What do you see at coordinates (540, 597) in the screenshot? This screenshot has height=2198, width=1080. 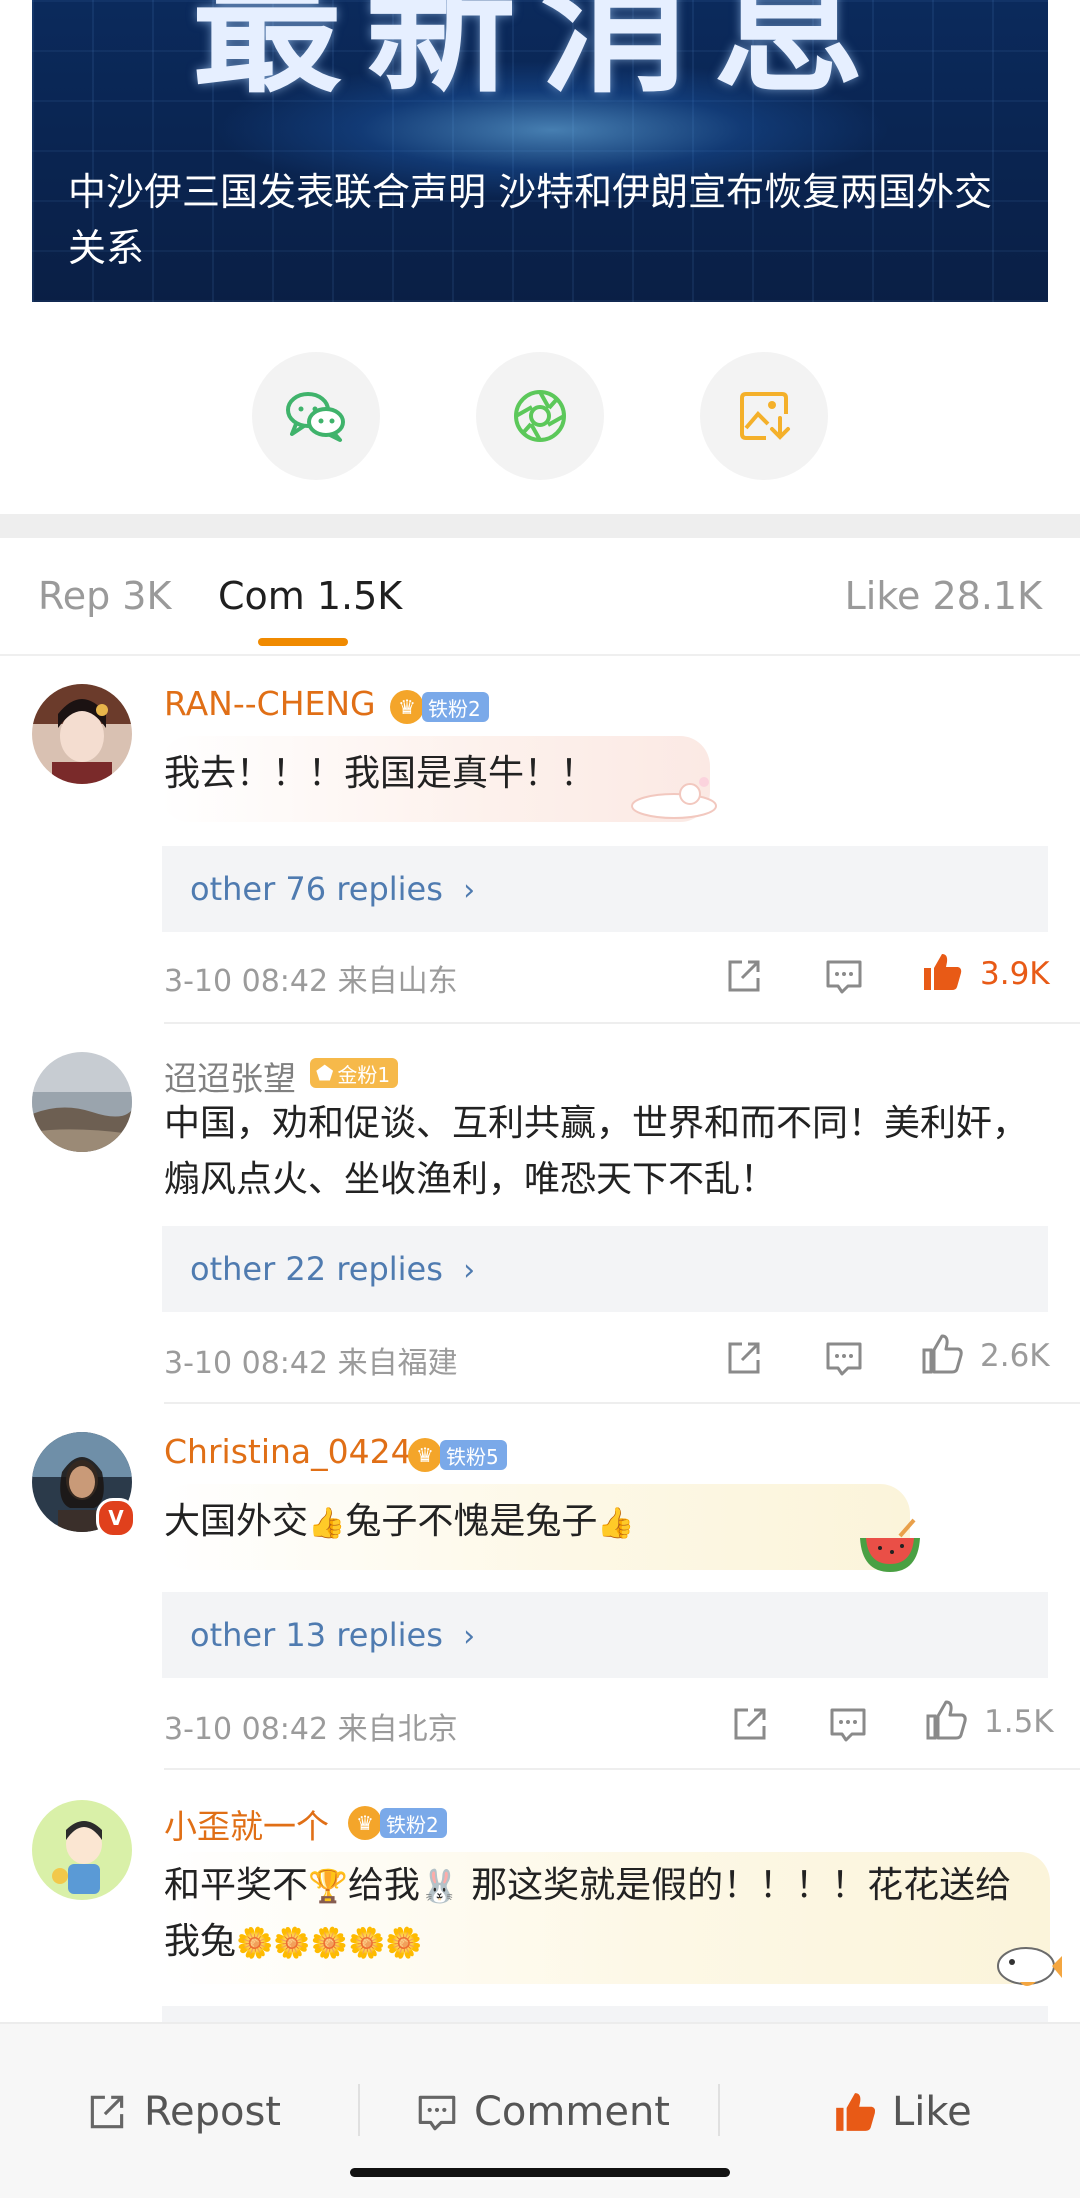 I see `tab-bar: Rep 3K Com 1.5K Like 28.1K` at bounding box center [540, 597].